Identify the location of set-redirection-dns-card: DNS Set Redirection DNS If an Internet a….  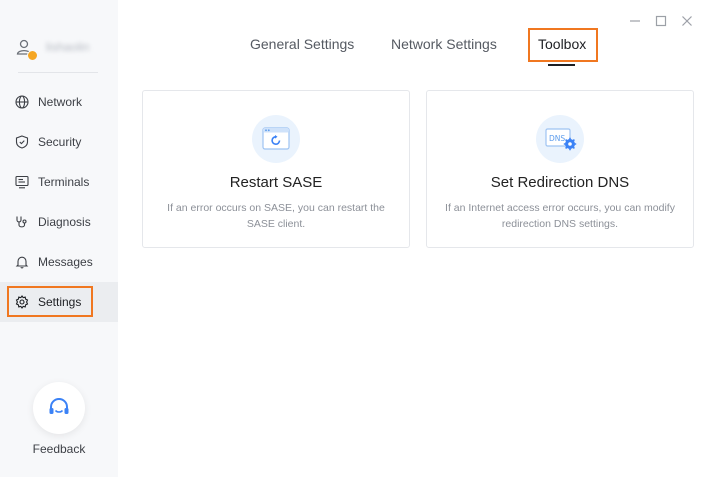
(560, 169).